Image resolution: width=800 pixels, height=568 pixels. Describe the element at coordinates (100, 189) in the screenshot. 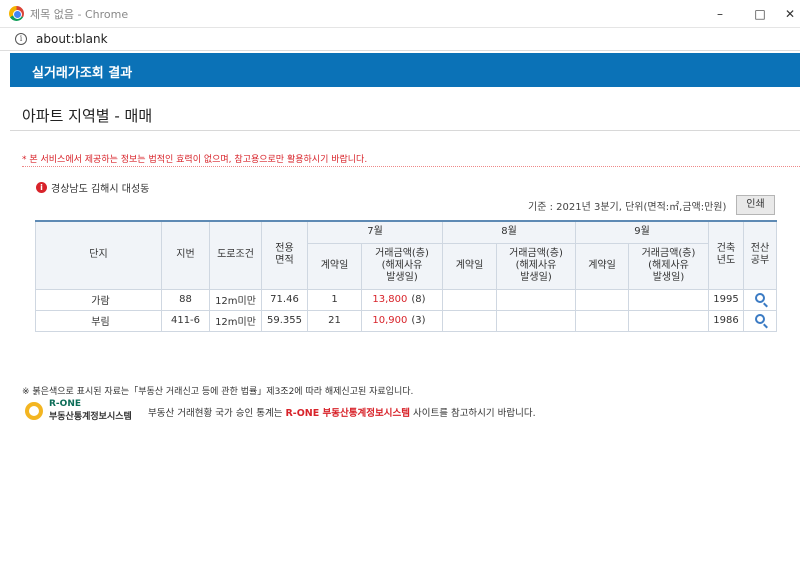

I see `location-label: 경상남도 김해시 대성동` at that location.